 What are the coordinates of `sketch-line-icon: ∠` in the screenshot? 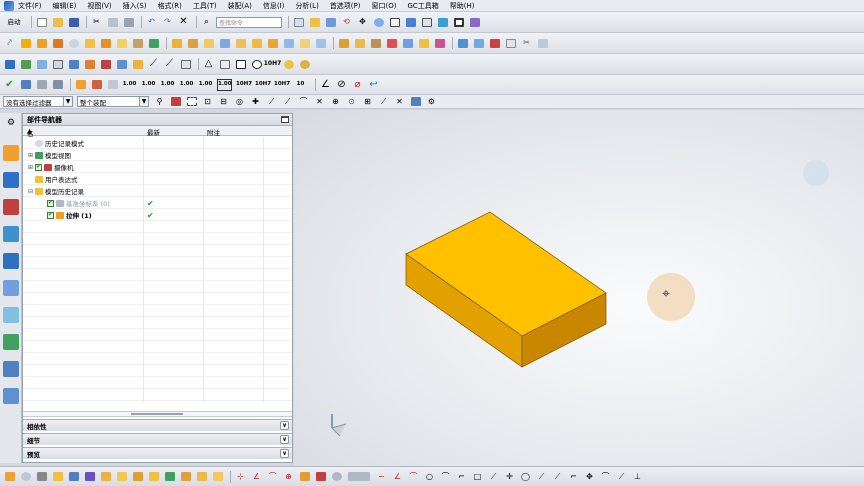 It's located at (256, 477).